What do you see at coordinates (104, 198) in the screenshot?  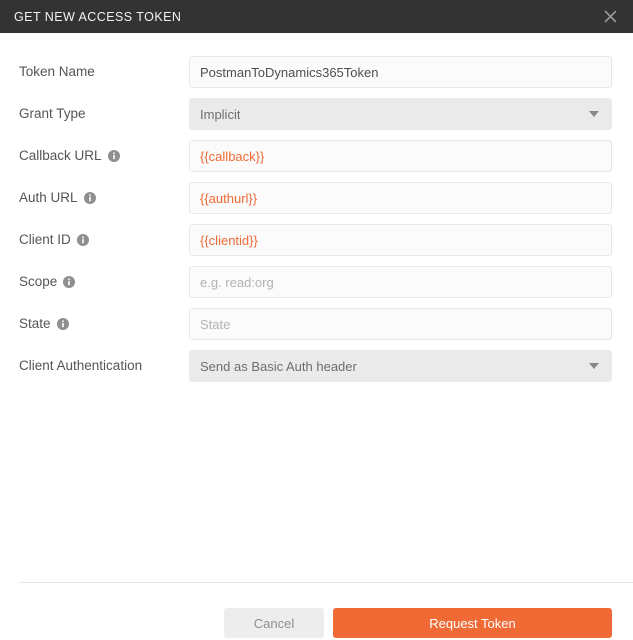 I see `label-auth-url: Auth URL` at bounding box center [104, 198].